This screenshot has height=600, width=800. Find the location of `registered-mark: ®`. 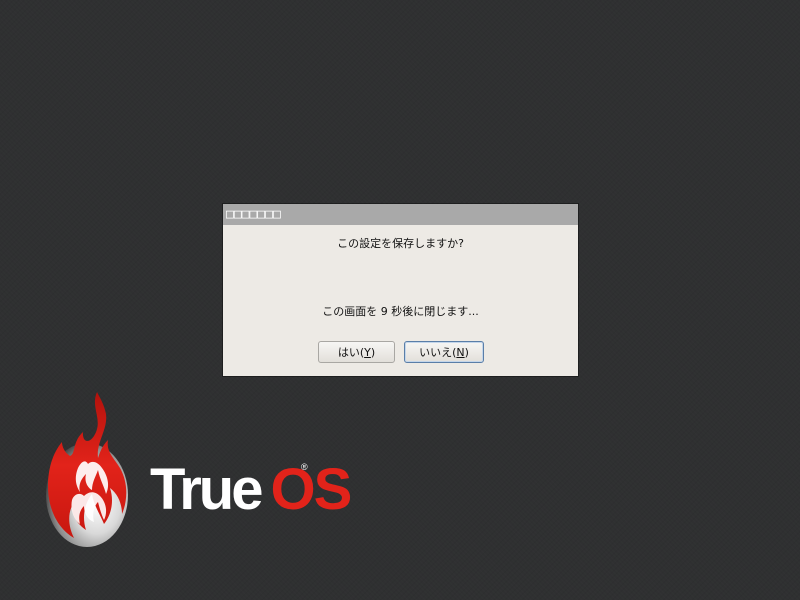

registered-mark: ® is located at coordinates (304, 467).